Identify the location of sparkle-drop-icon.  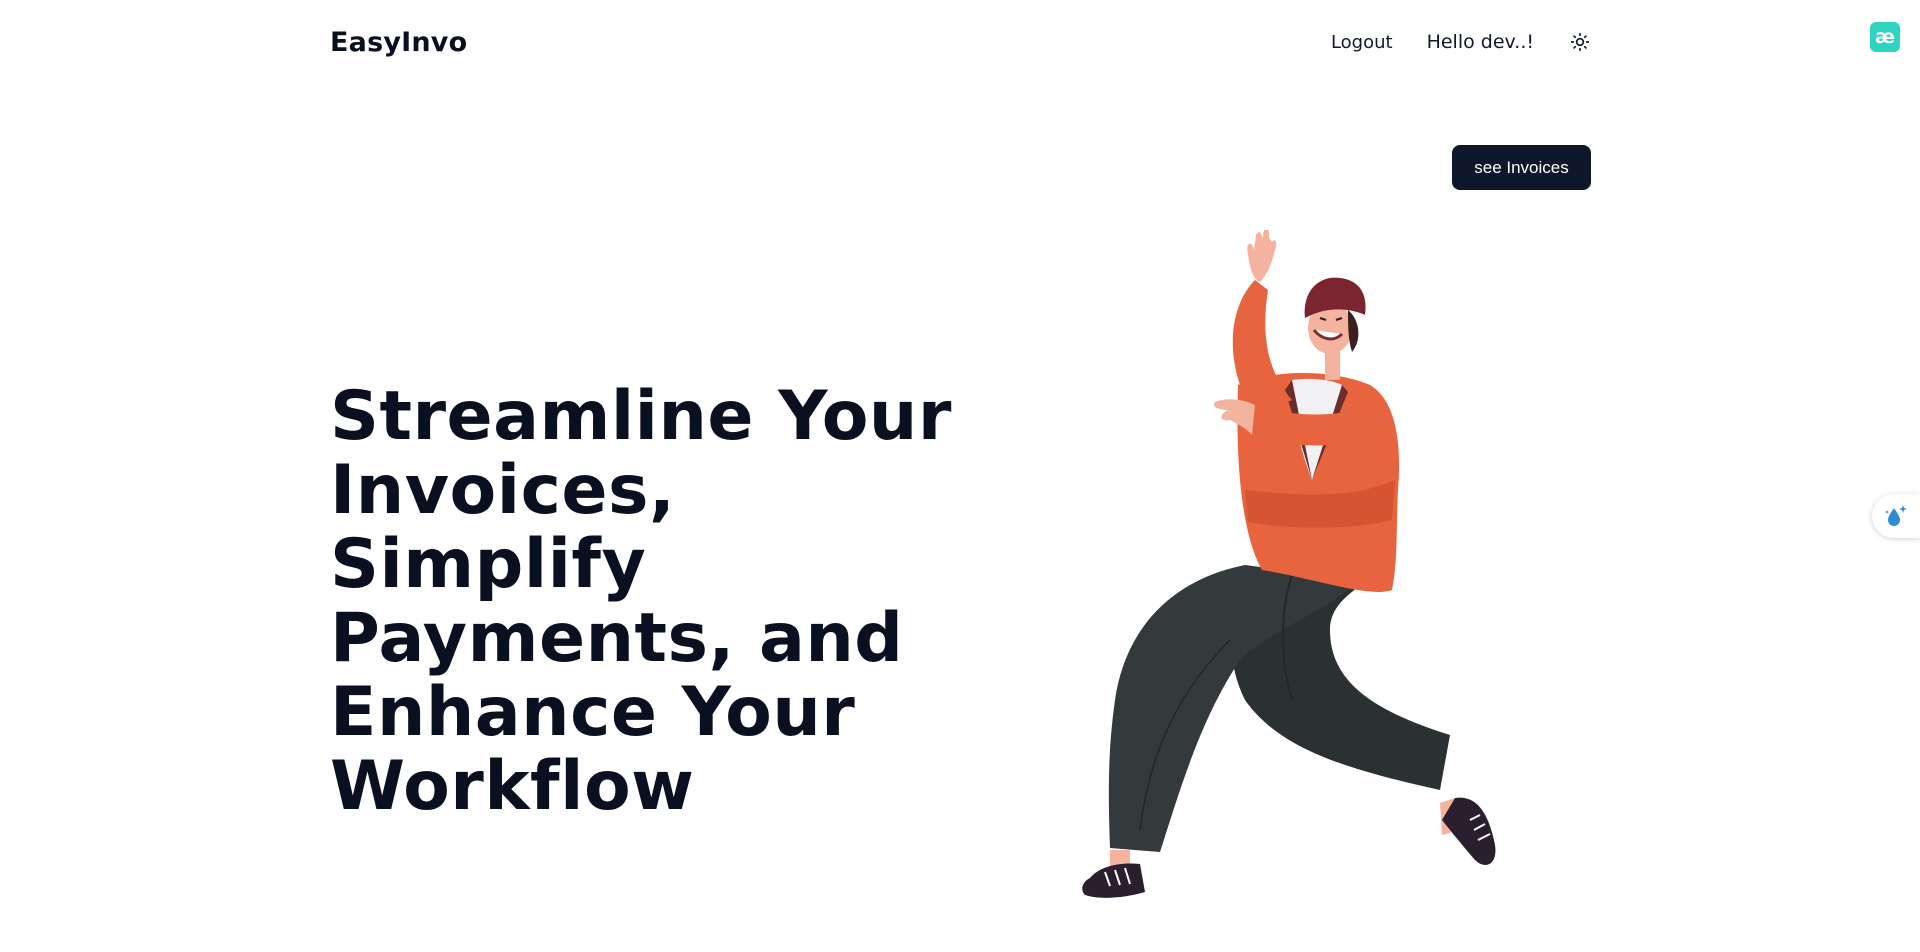
(1896, 516).